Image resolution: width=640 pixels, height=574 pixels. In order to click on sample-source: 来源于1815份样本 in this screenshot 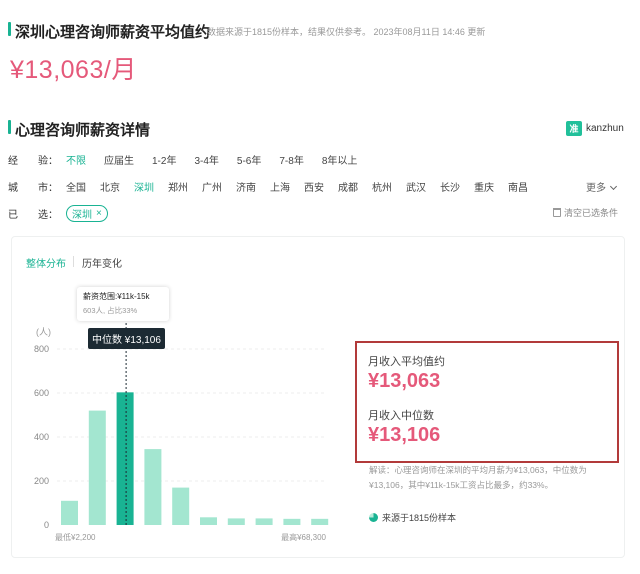, I will do `click(412, 517)`.